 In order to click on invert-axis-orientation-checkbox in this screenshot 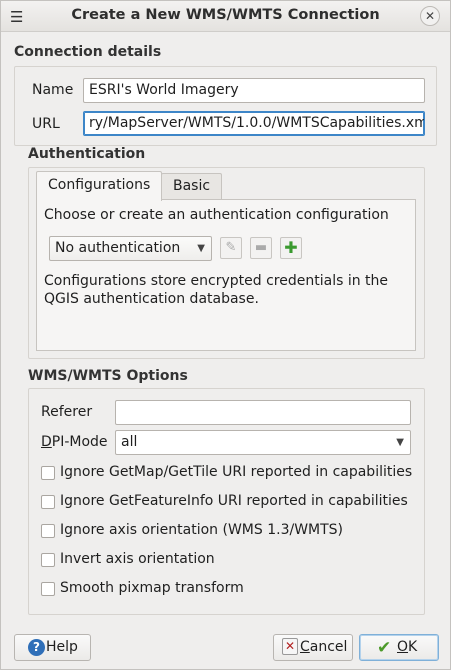, I will do `click(48, 560)`.